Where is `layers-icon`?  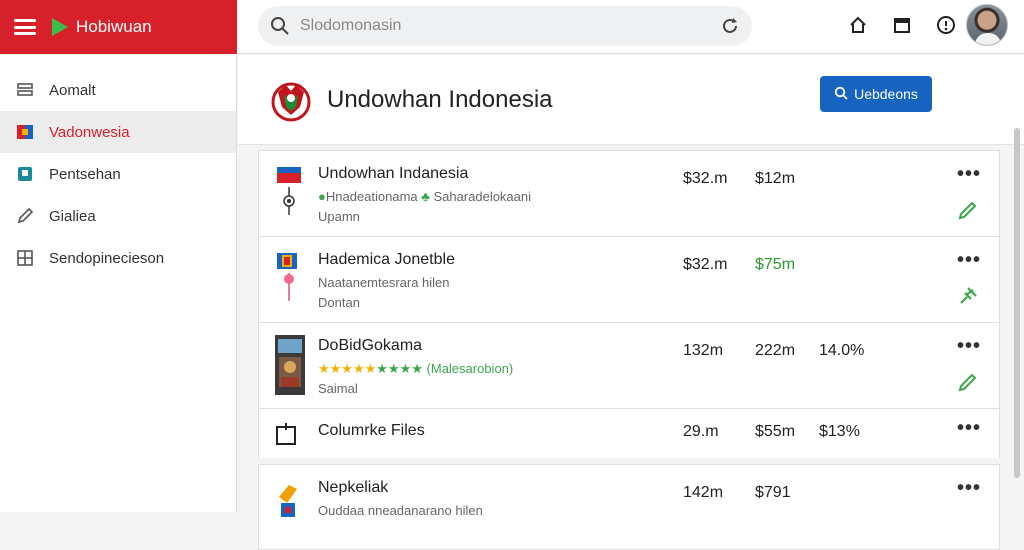
layers-icon is located at coordinates (25, 90).